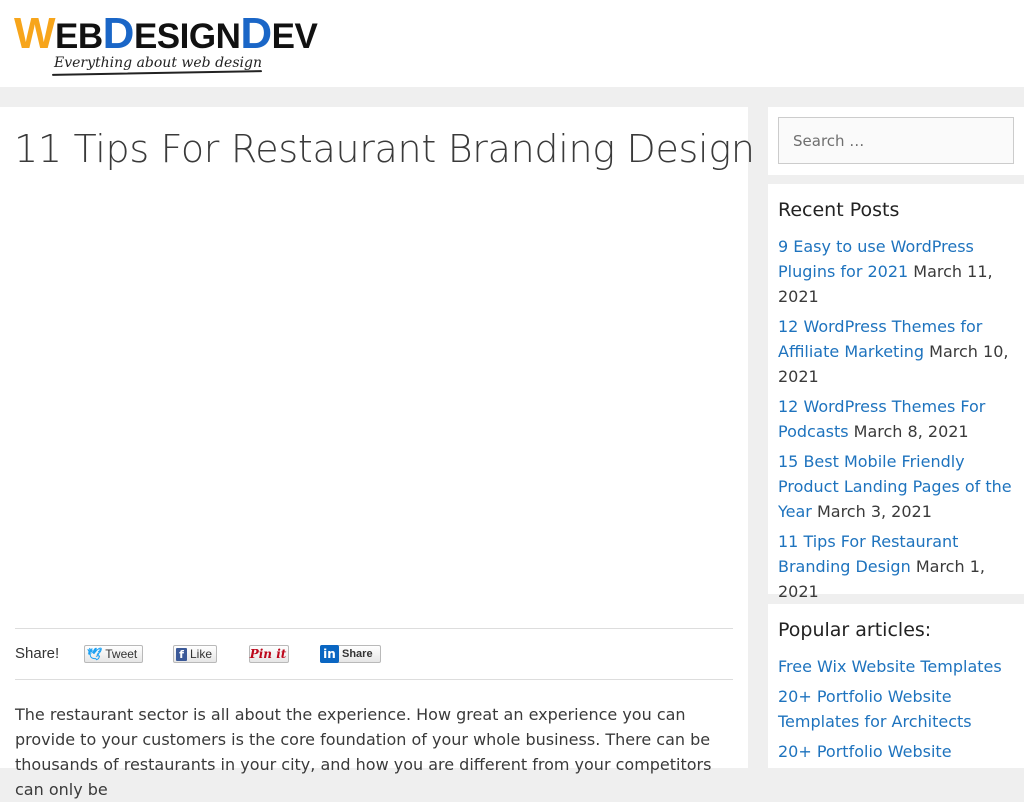 The width and height of the screenshot is (1024, 802). I want to click on popular-articles-title: Popular articles:, so click(855, 630).